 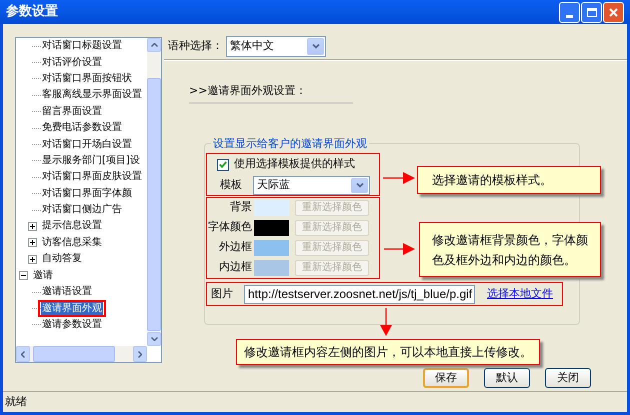 I want to click on color-label: 字体颜色, so click(x=229, y=227).